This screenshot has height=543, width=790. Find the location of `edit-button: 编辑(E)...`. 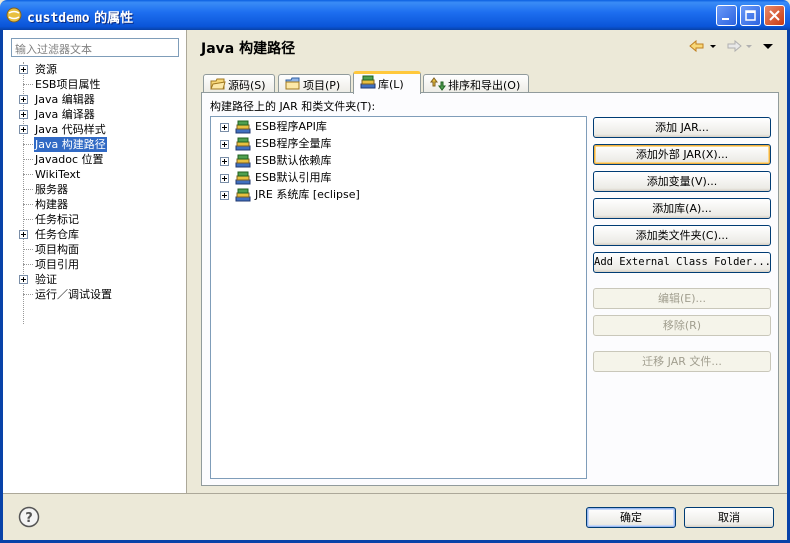

edit-button: 编辑(E)... is located at coordinates (682, 298).